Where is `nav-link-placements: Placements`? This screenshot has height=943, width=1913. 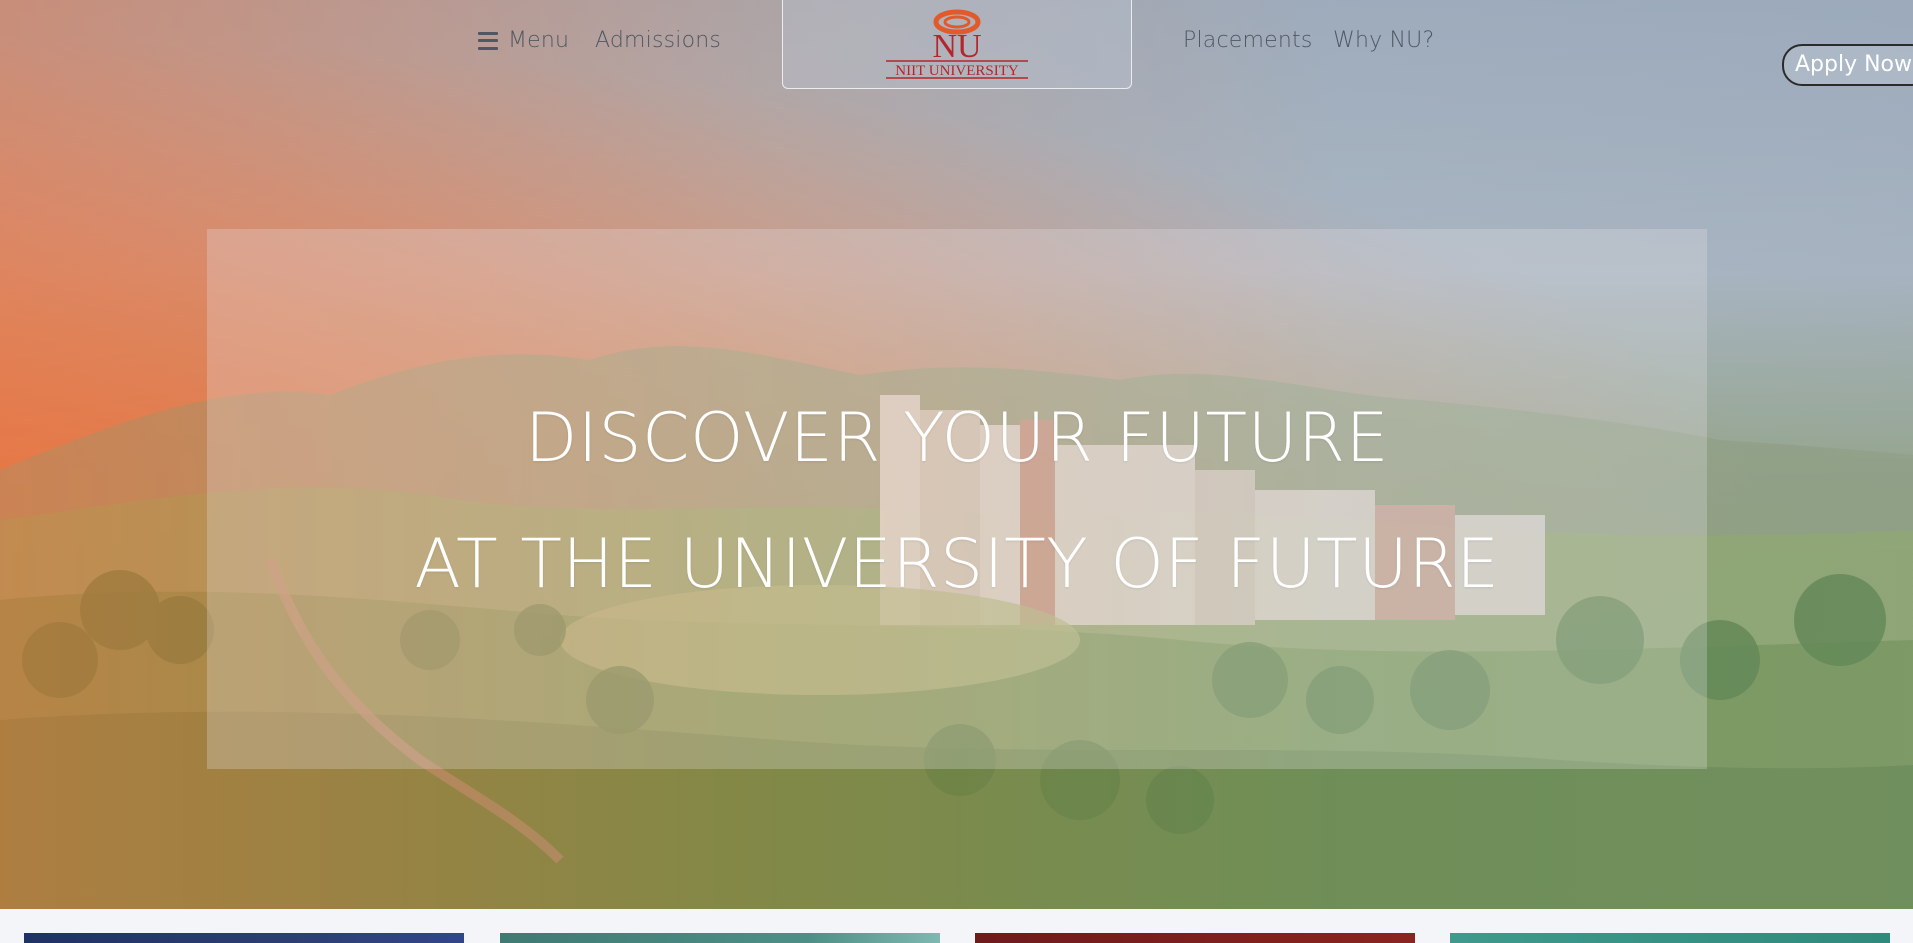 nav-link-placements: Placements is located at coordinates (1248, 40).